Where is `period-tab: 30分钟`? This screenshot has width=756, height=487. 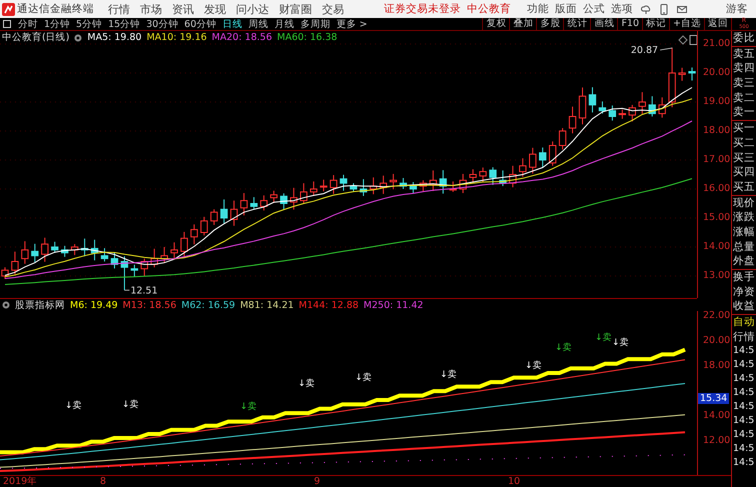
period-tab: 30分钟 is located at coordinates (162, 24).